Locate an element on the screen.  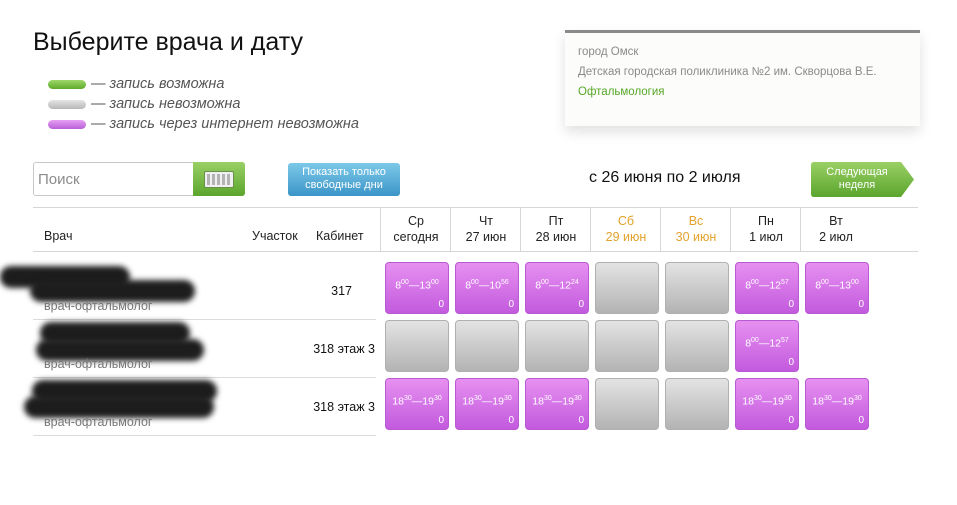
day-date: 28 июн is located at coordinates (556, 237).